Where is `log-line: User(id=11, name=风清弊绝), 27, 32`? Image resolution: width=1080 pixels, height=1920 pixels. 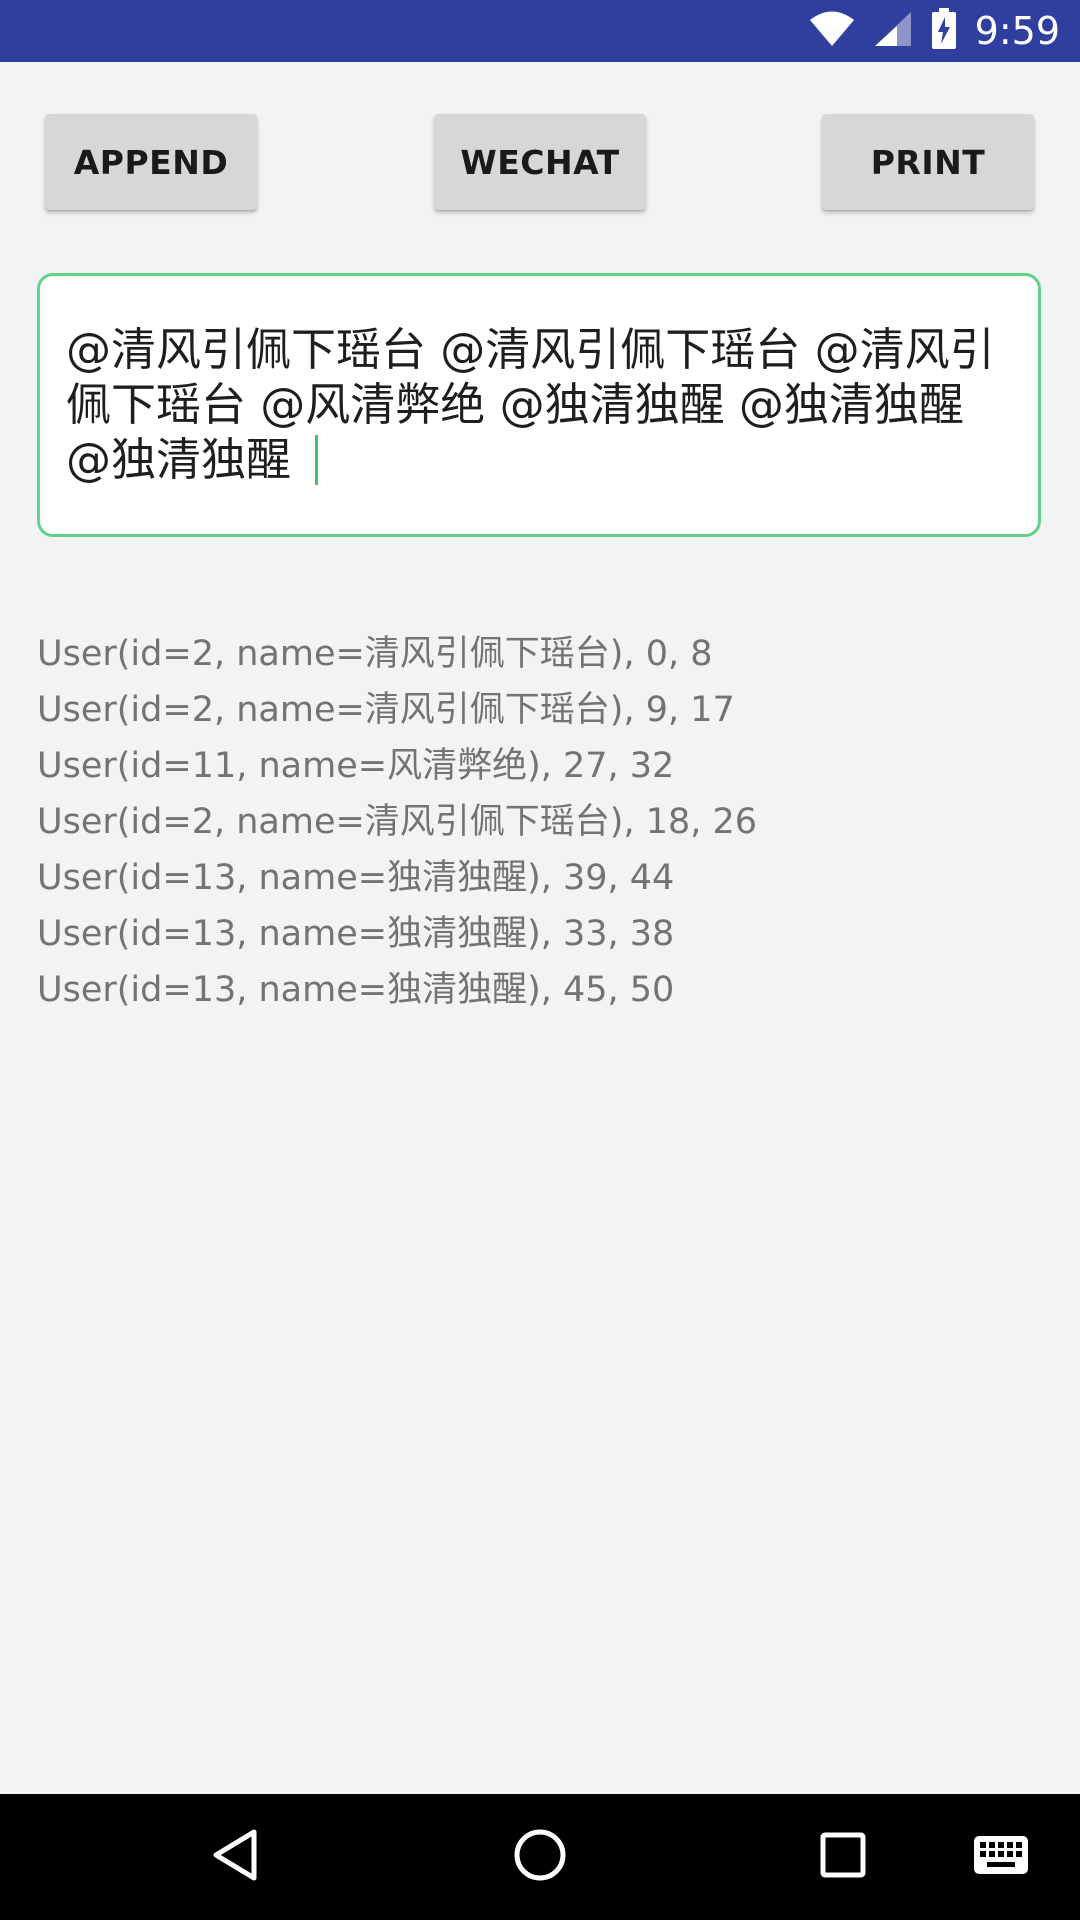 log-line: User(id=11, name=风清弊绝), 27, 32 is located at coordinates (356, 766).